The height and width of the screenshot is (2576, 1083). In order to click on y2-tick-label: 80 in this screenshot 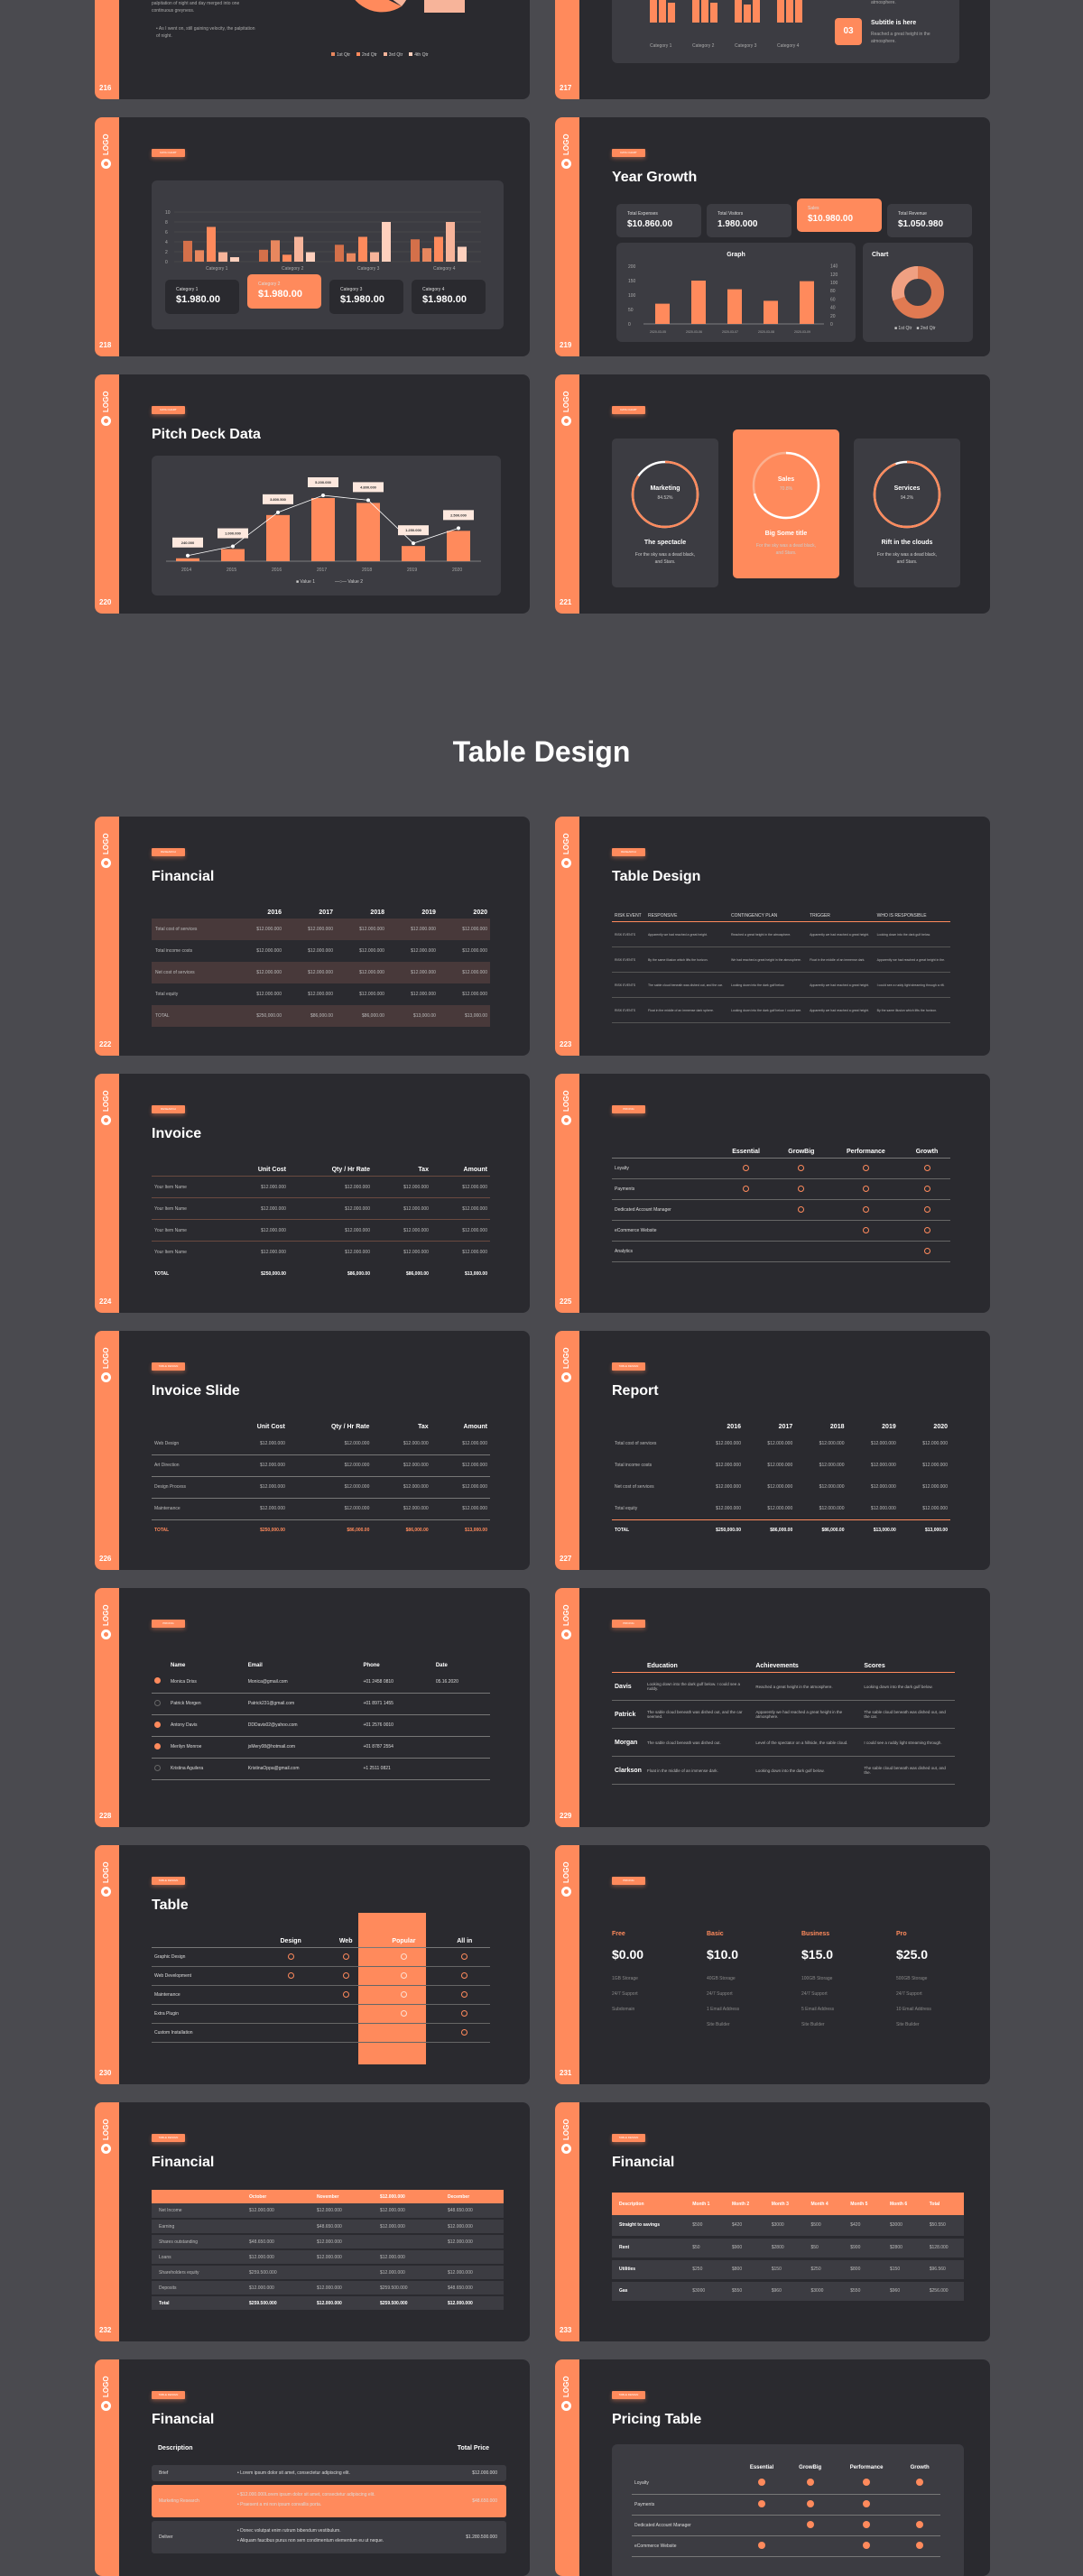, I will do `click(833, 291)`.